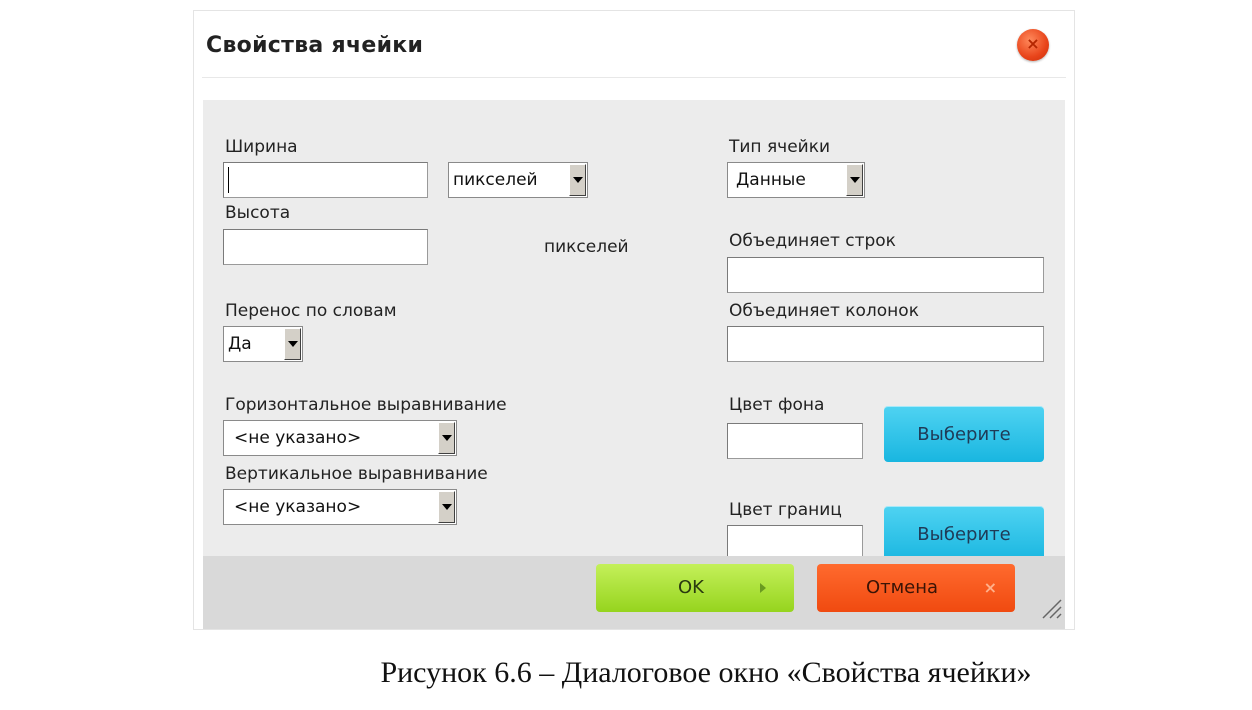 The height and width of the screenshot is (710, 1252). What do you see at coordinates (261, 147) in the screenshot?
I see `width-label: Ширина` at bounding box center [261, 147].